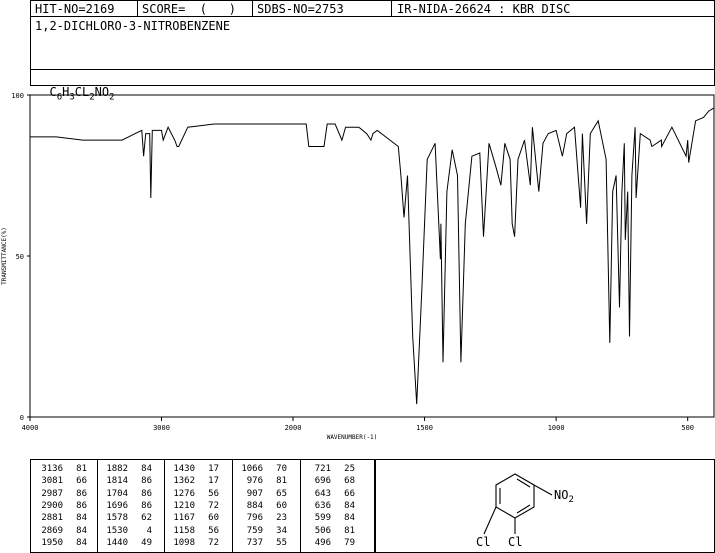  I want to click on peak-wavenumber: 2987, so click(52, 493).